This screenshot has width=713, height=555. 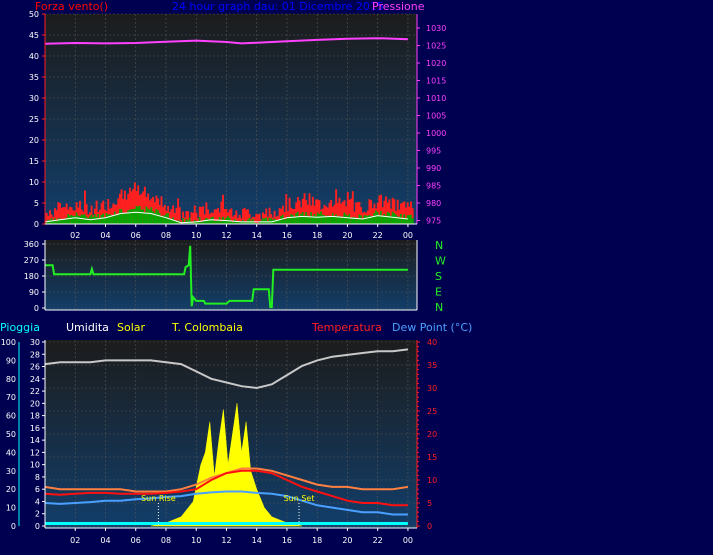 What do you see at coordinates (436, 28) in the screenshot?
I see `y-tick-label-right: 1030` at bounding box center [436, 28].